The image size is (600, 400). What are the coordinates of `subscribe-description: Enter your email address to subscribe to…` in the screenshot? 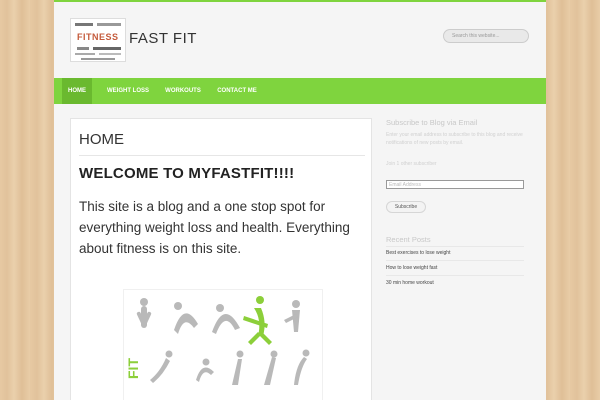 It's located at (454, 139).